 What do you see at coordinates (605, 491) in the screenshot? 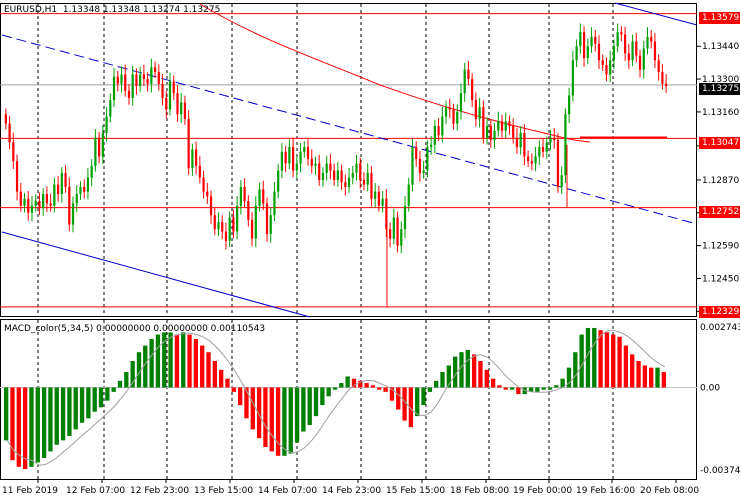
I see `time-label-9: 19 Feb 16:00` at bounding box center [605, 491].